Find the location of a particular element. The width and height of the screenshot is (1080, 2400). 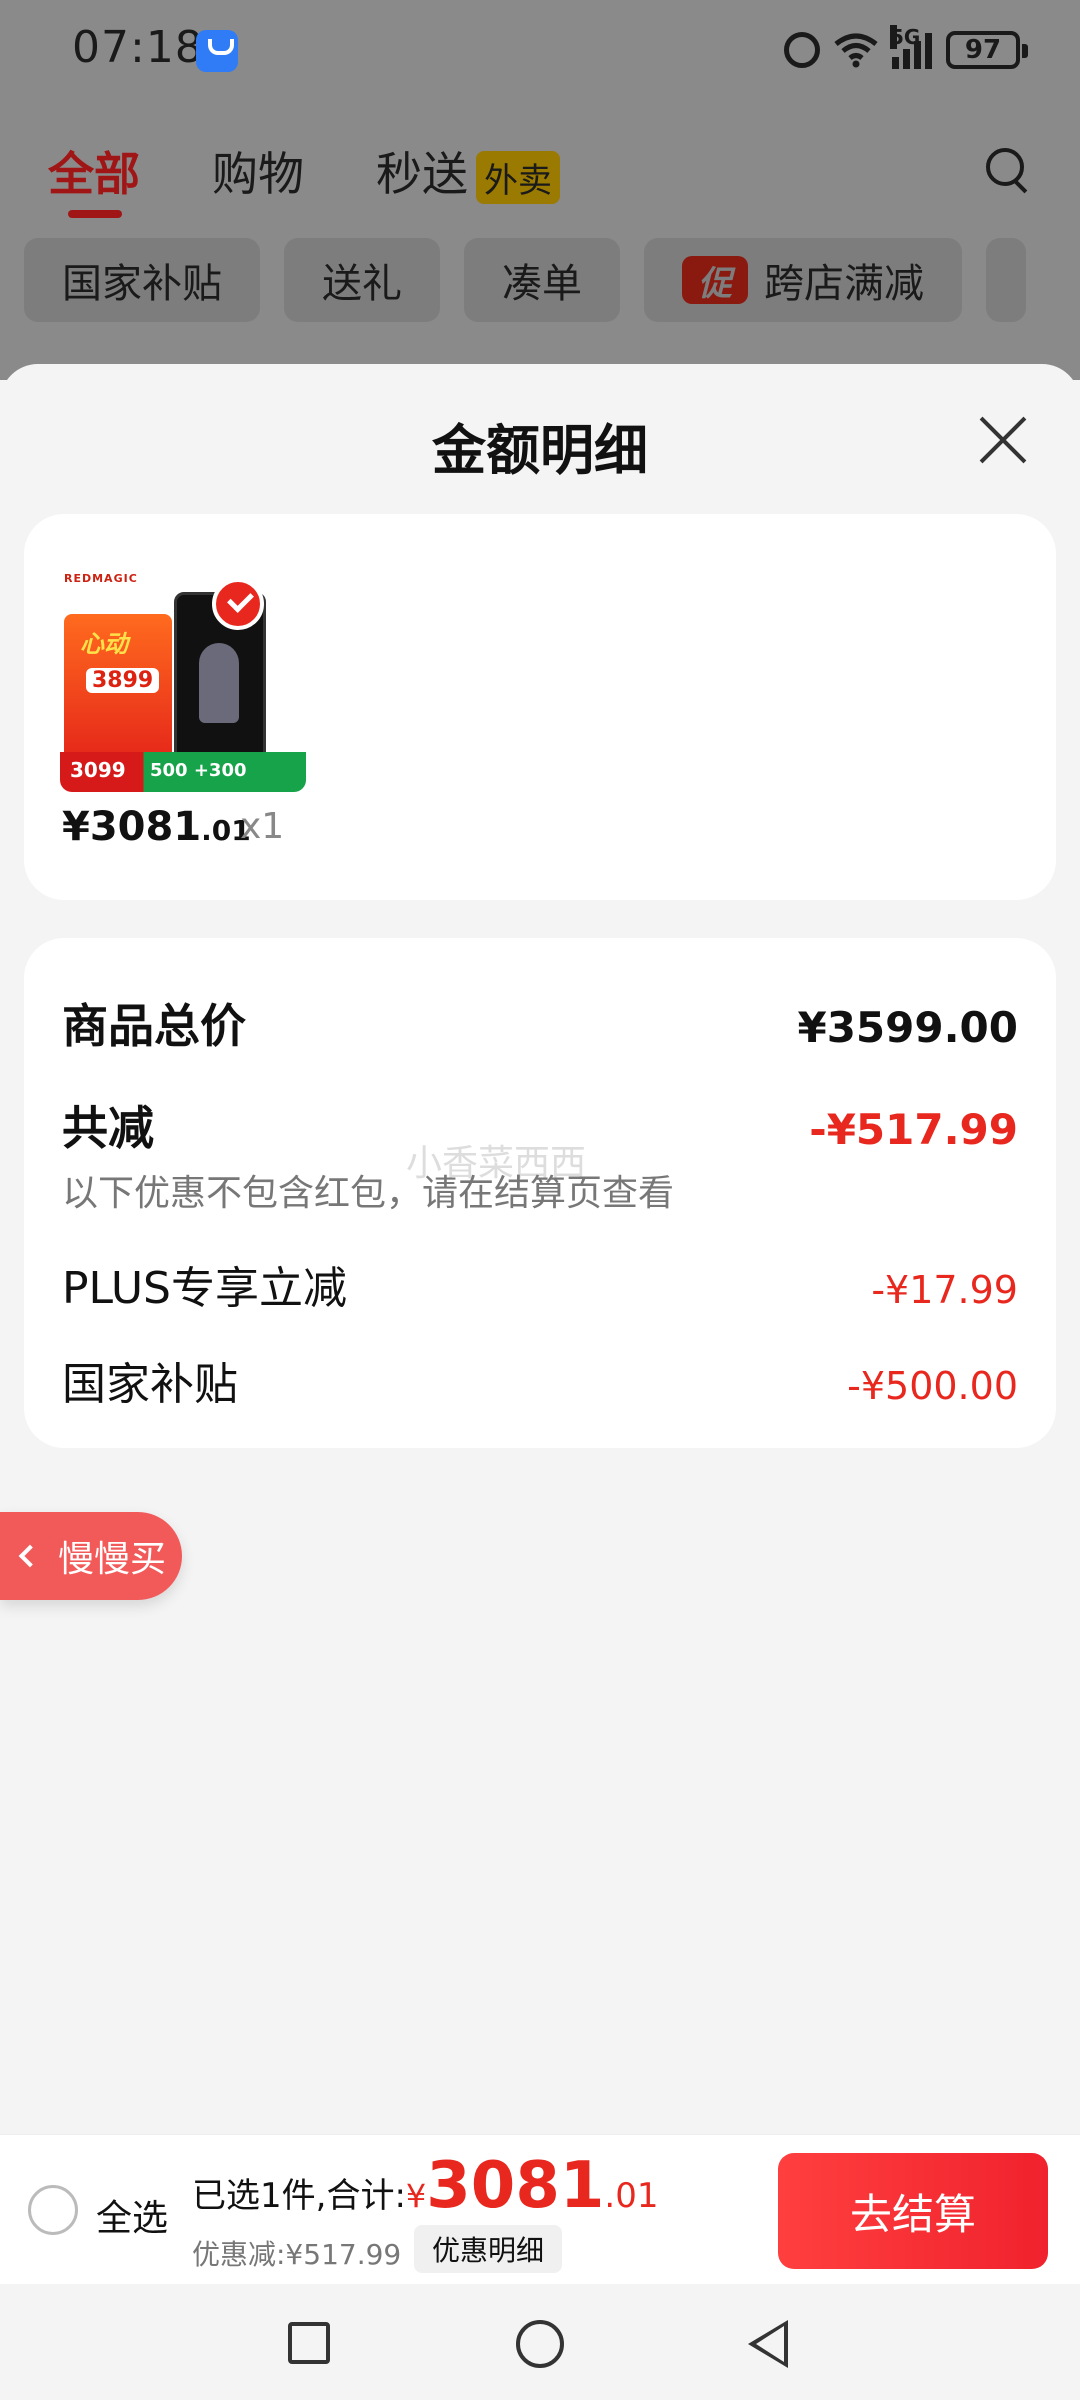

home-icon is located at coordinates (540, 2344).